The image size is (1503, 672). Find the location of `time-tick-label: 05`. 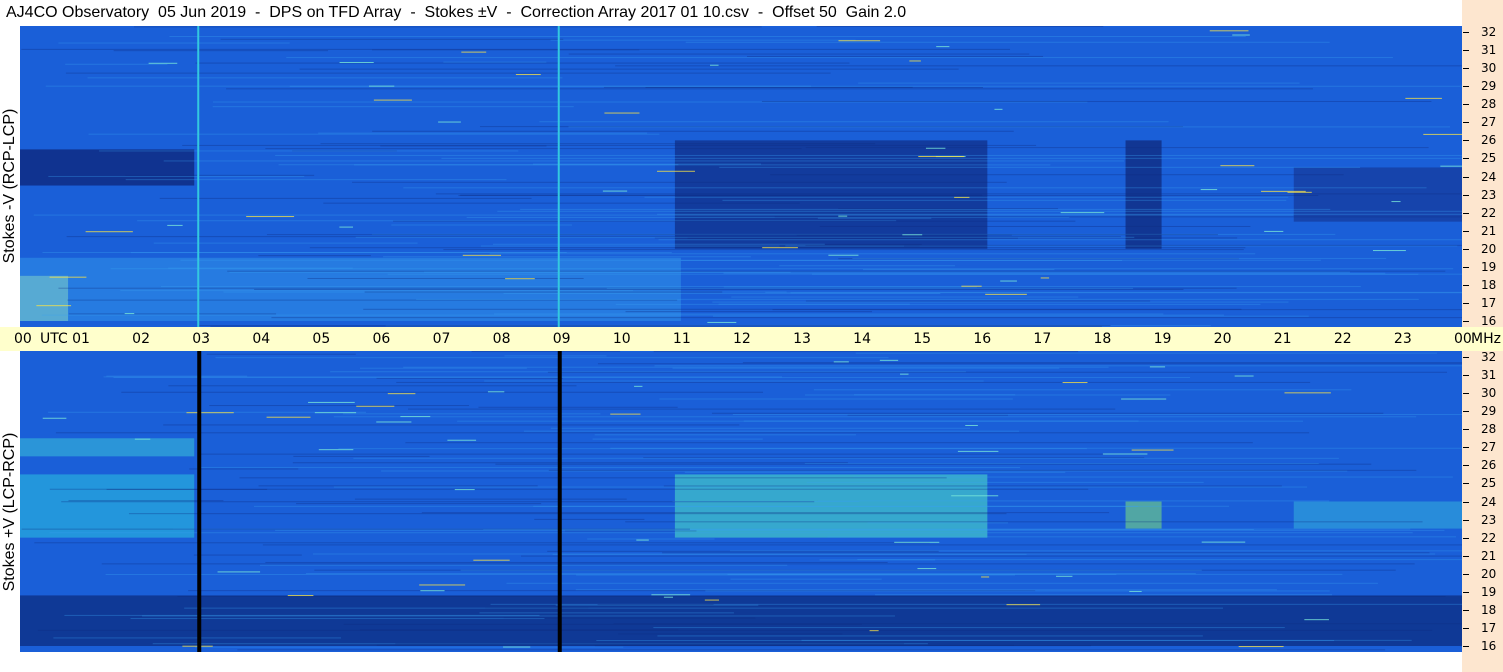

time-tick-label: 05 is located at coordinates (321, 339).